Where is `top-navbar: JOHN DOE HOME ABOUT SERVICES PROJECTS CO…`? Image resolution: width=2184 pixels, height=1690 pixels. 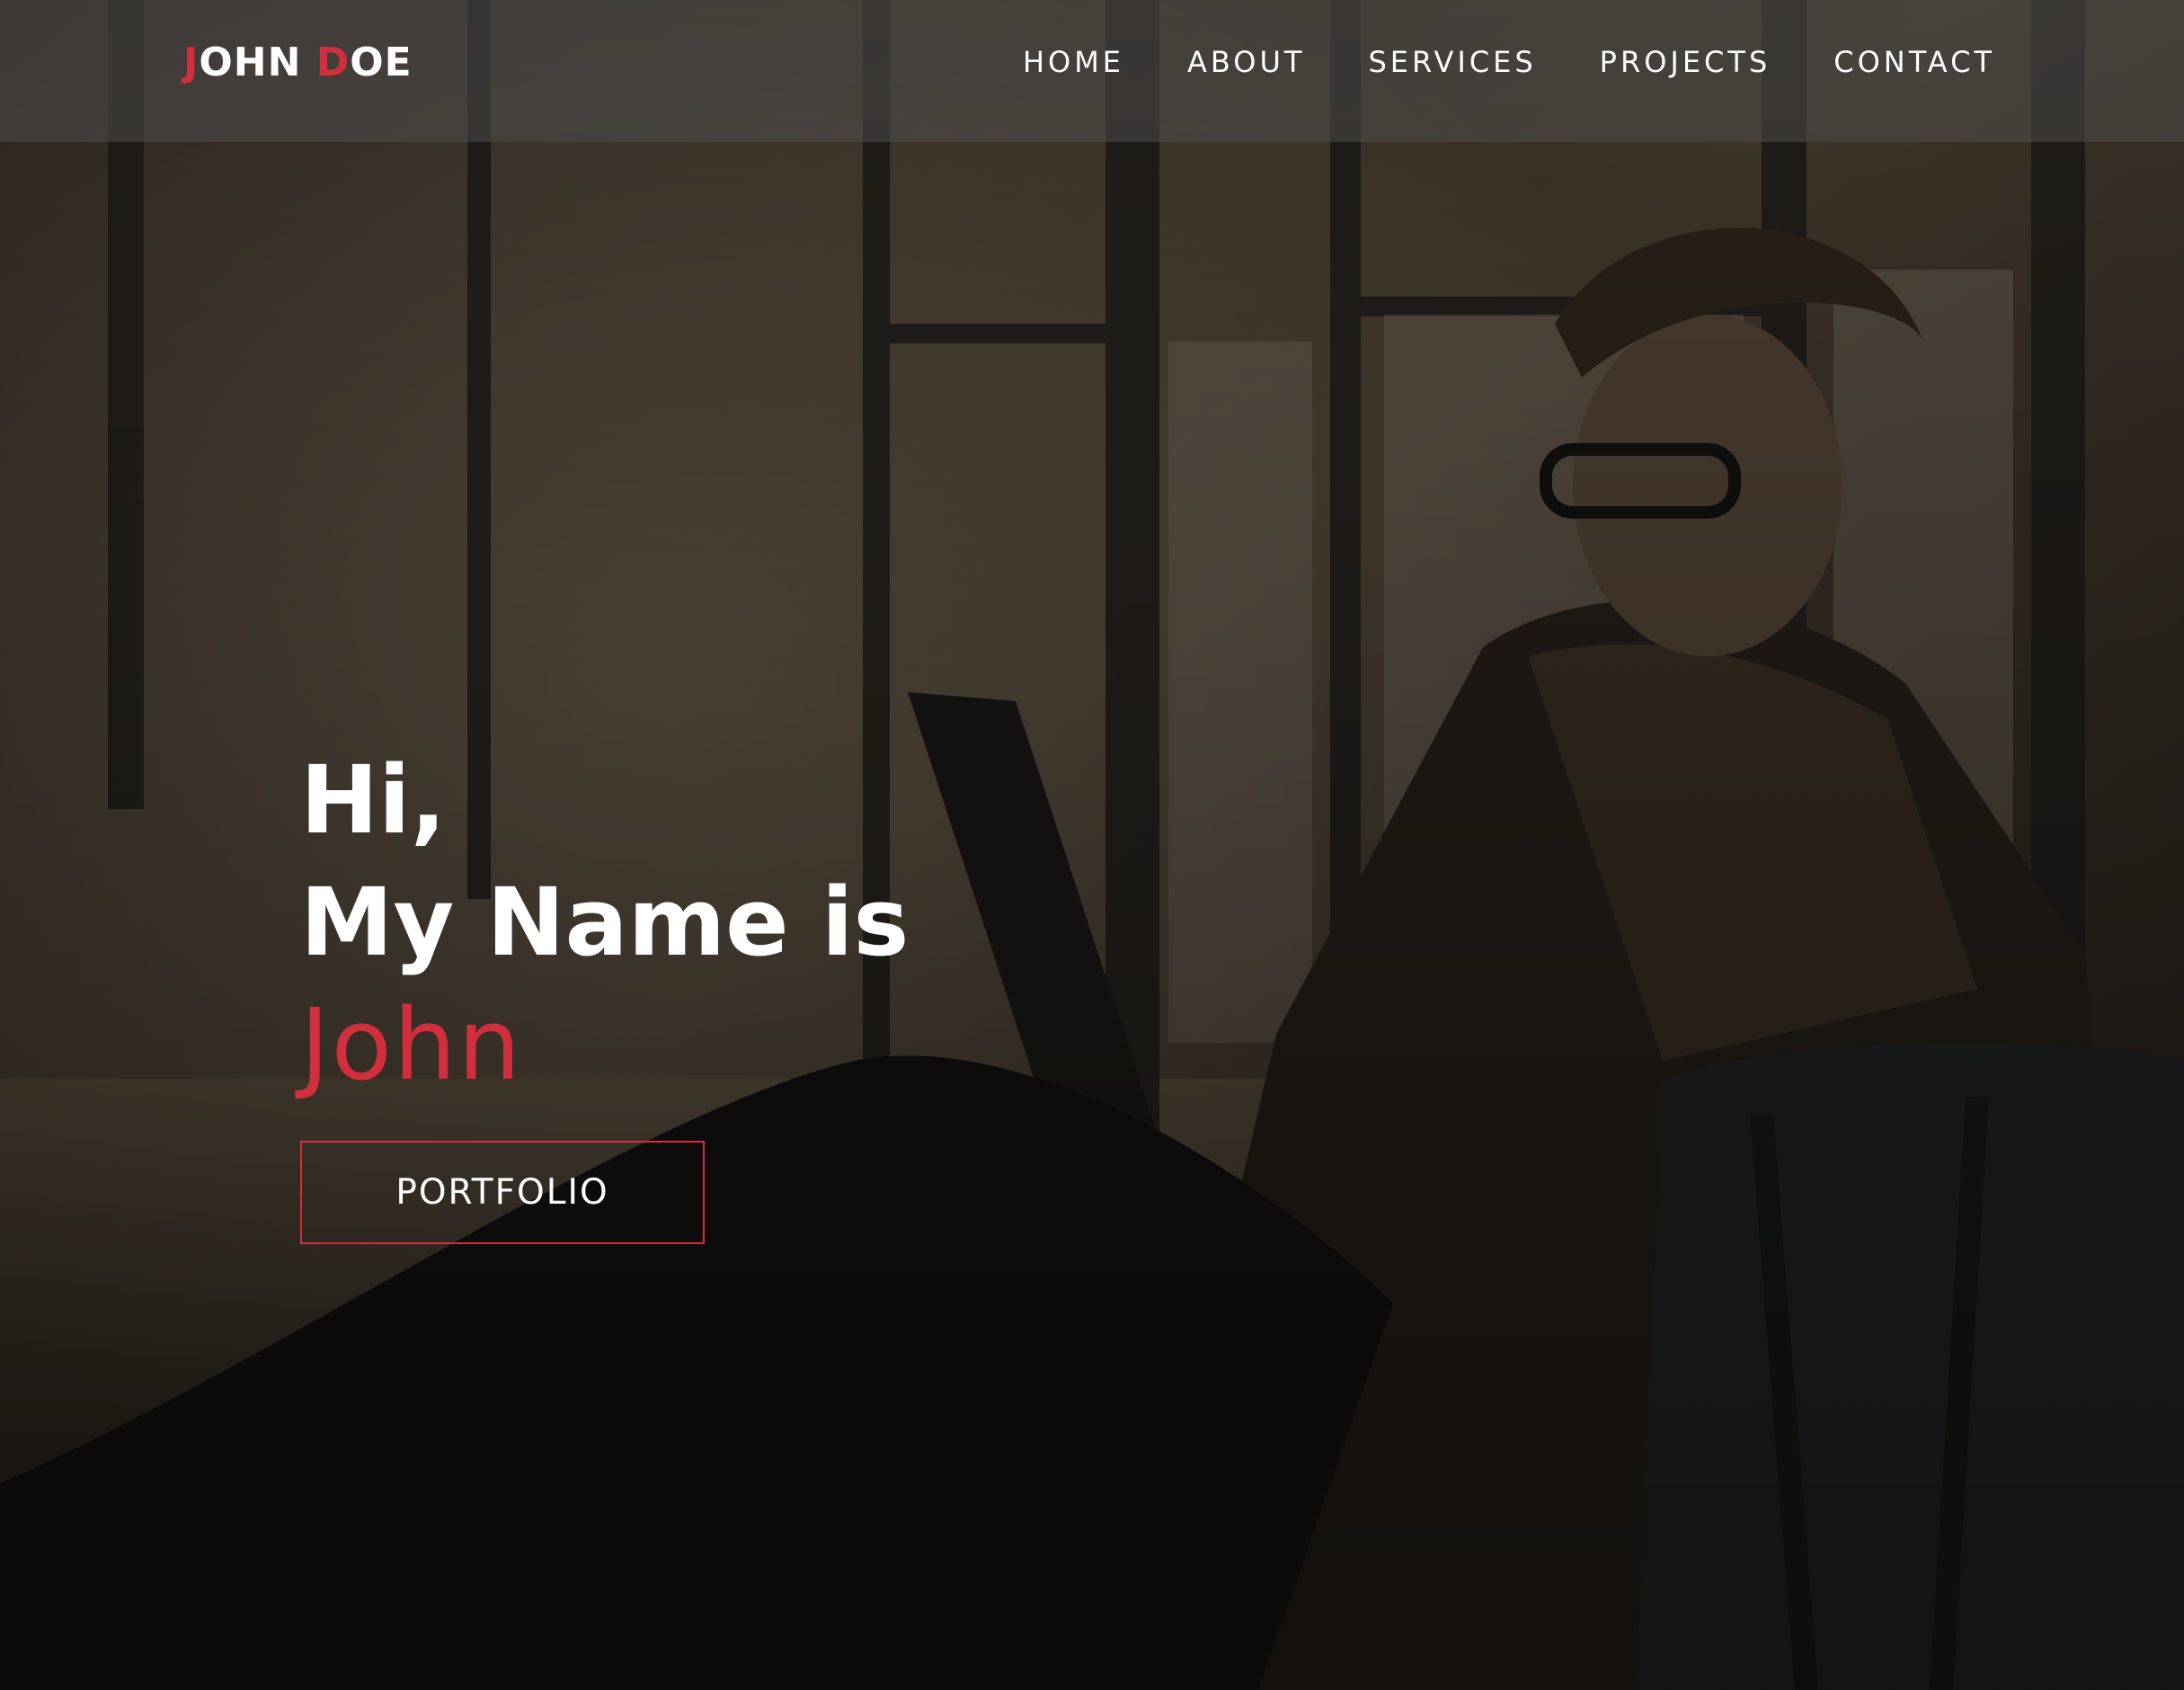
top-navbar: JOHN DOE HOME ABOUT SERVICES PROJECTS CO… is located at coordinates (1092, 71).